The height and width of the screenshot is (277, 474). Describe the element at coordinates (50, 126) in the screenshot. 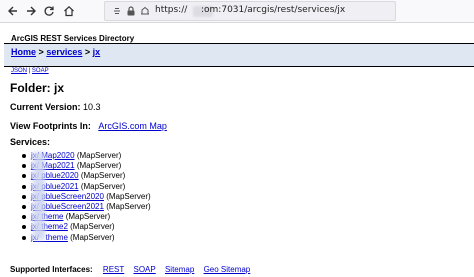

I see `footprints-label: View Footprints In:` at that location.